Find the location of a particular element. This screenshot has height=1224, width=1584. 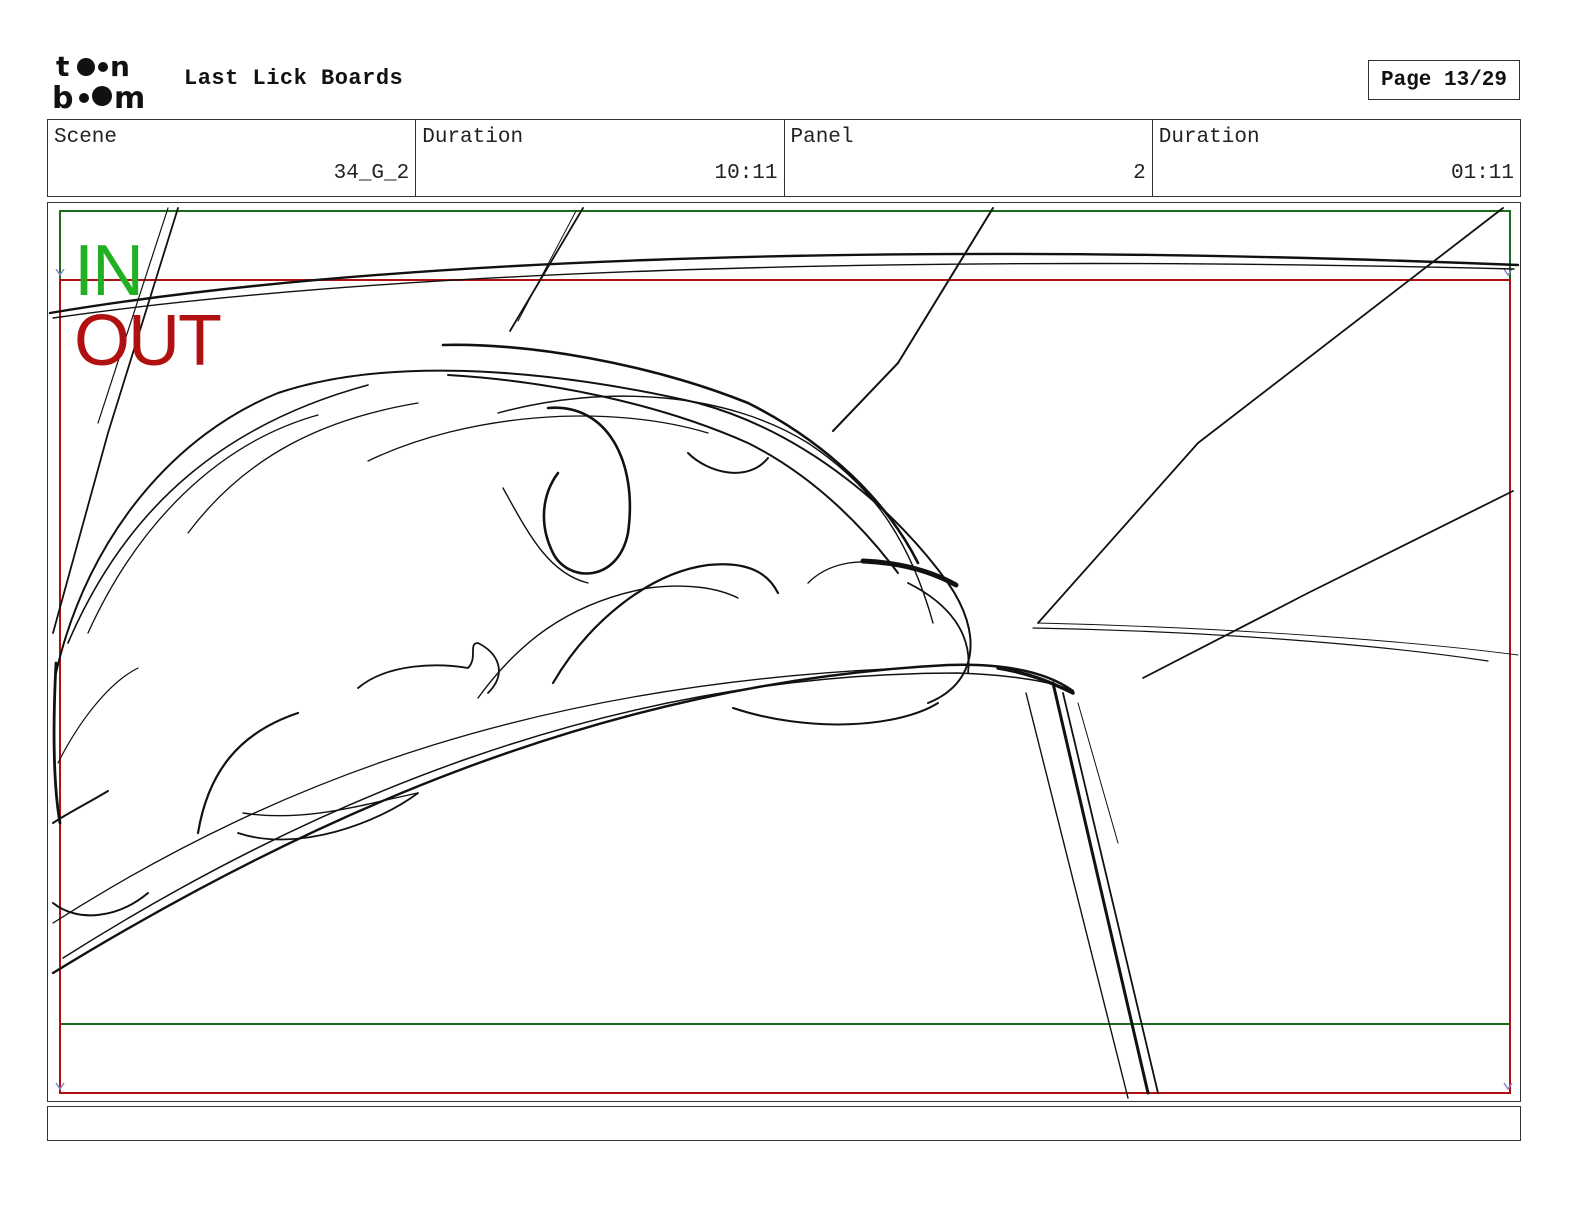

toon-boom-logo-mark: t n b m is located at coordinates (98, 83).